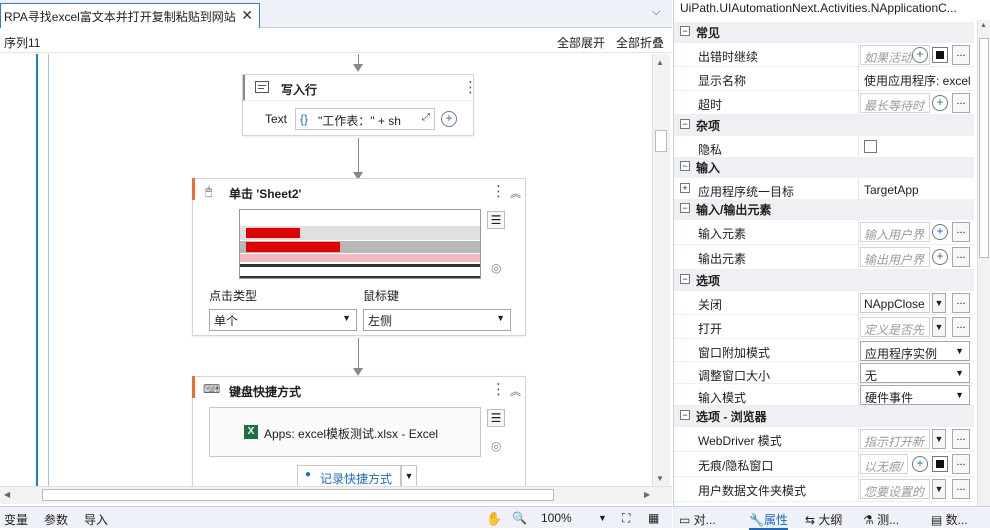  I want to click on expand-all-button: 全部展开, so click(581, 42).